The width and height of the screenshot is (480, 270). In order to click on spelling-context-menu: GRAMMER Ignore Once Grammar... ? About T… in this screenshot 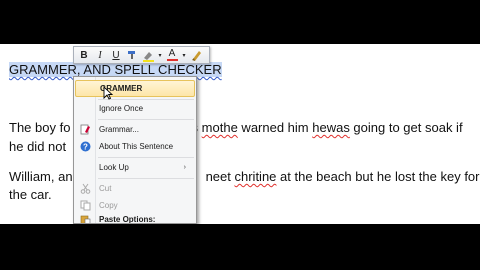, I will do `click(135, 150)`.